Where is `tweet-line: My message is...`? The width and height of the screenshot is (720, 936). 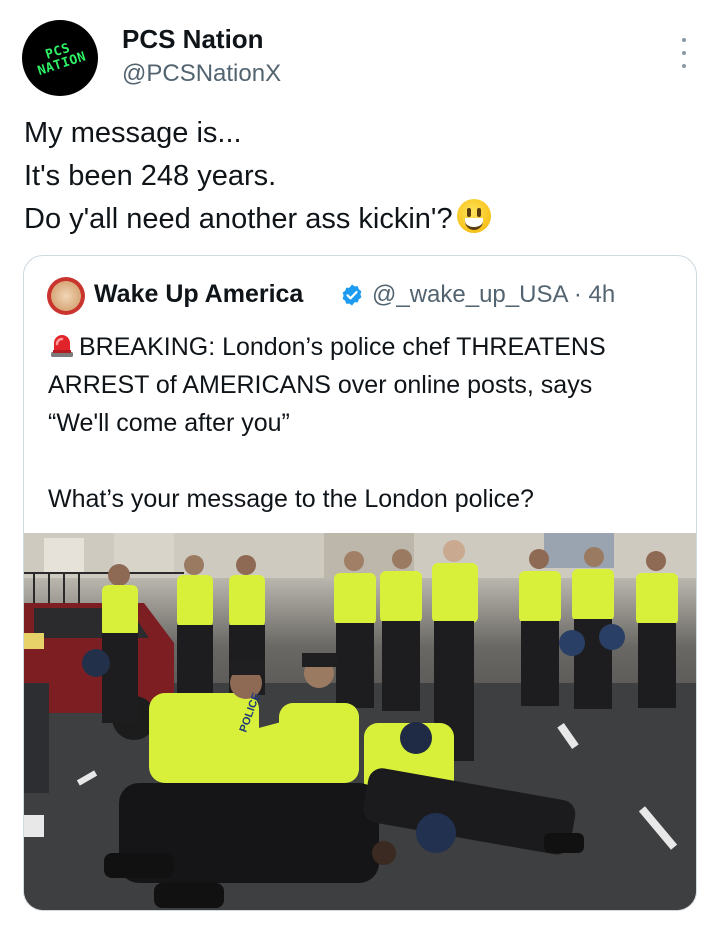
tweet-line: My message is... is located at coordinates (133, 133).